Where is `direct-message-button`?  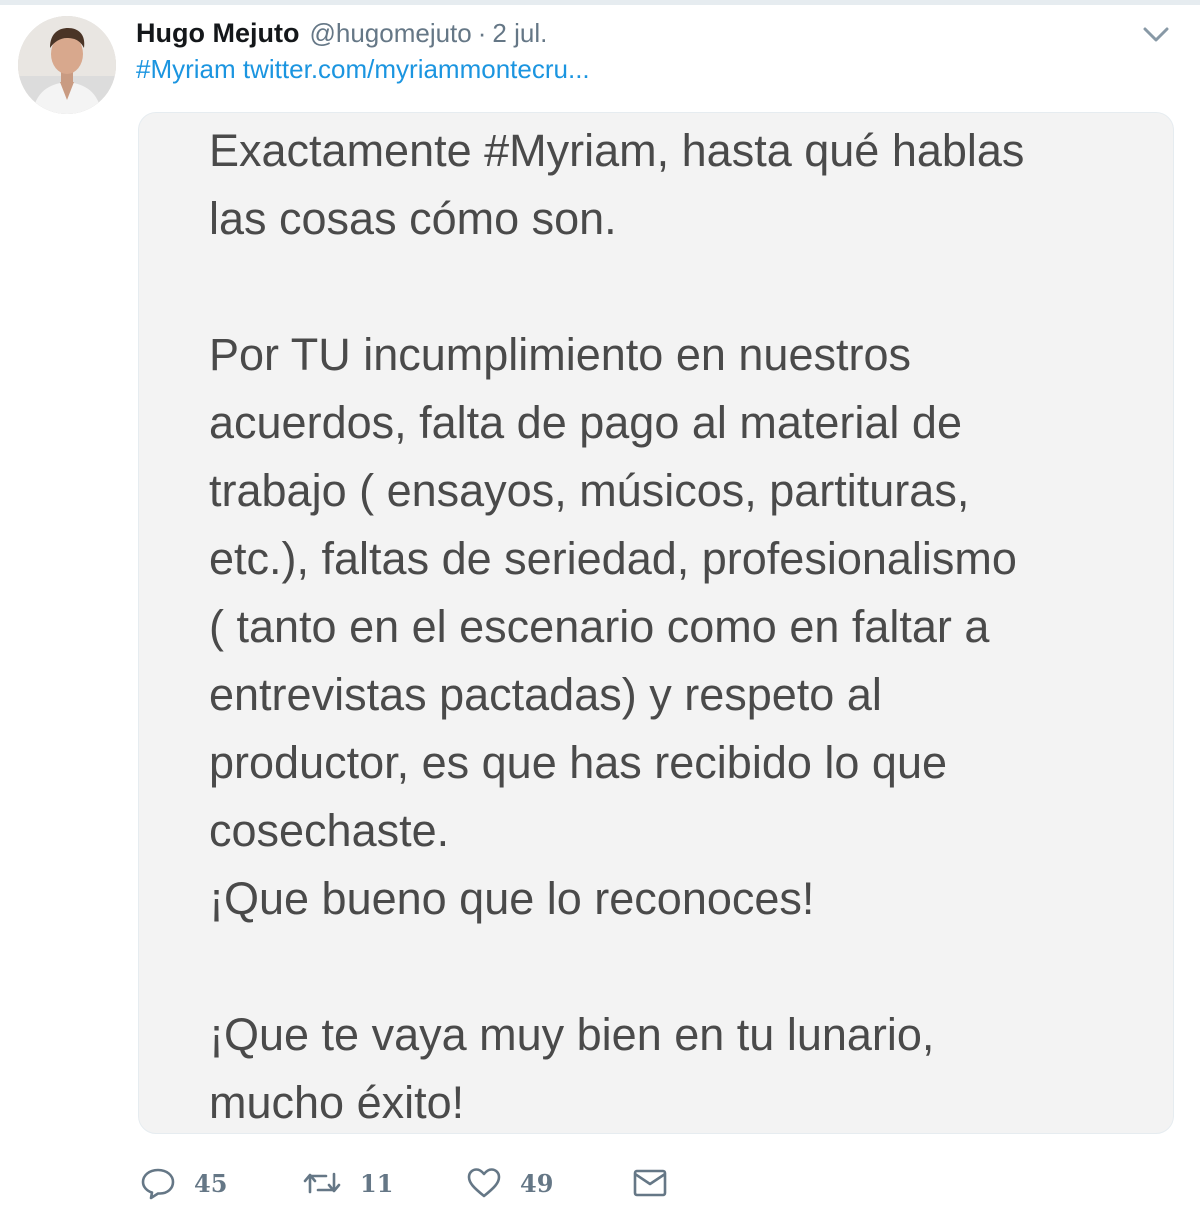 direct-message-button is located at coordinates (650, 1183).